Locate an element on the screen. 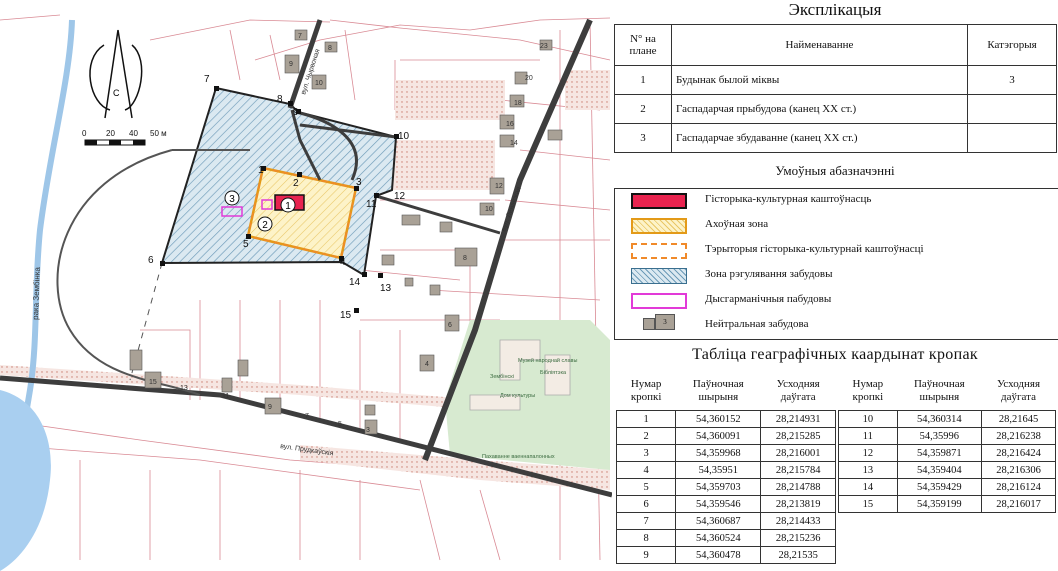 This screenshot has width=1058, height=571. svg-text: рака Зембінка is located at coordinates (36, 293).